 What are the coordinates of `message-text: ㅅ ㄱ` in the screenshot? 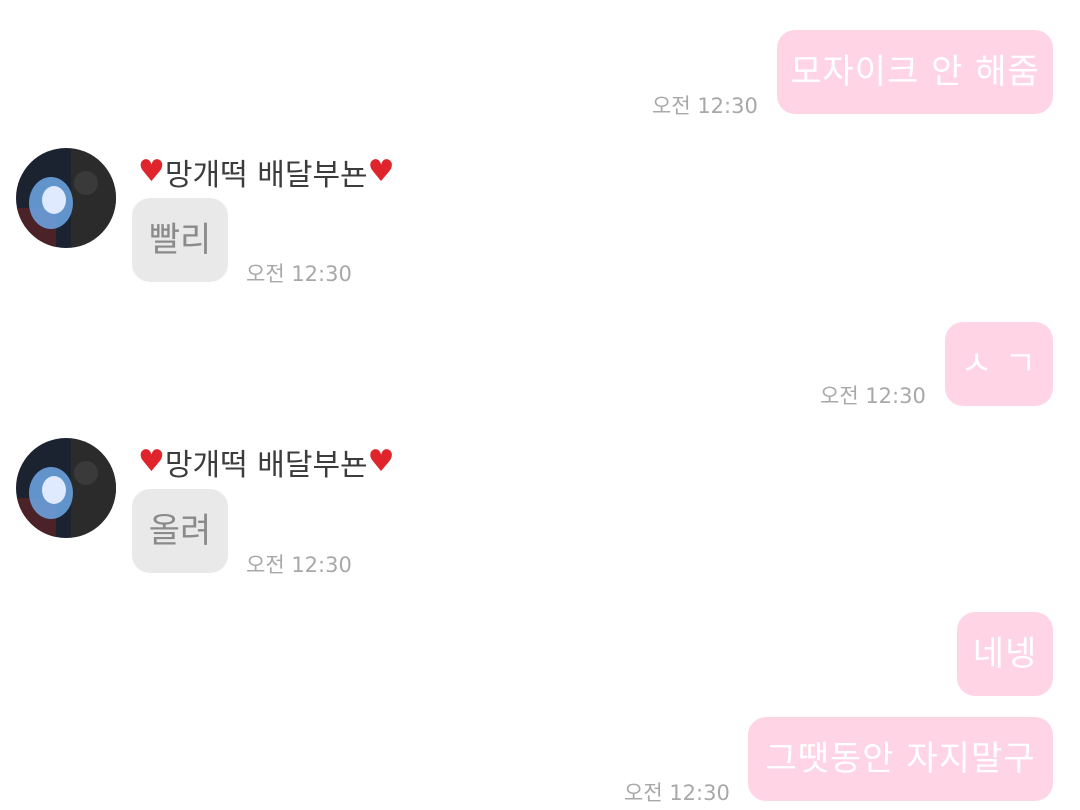 It's located at (999, 364).